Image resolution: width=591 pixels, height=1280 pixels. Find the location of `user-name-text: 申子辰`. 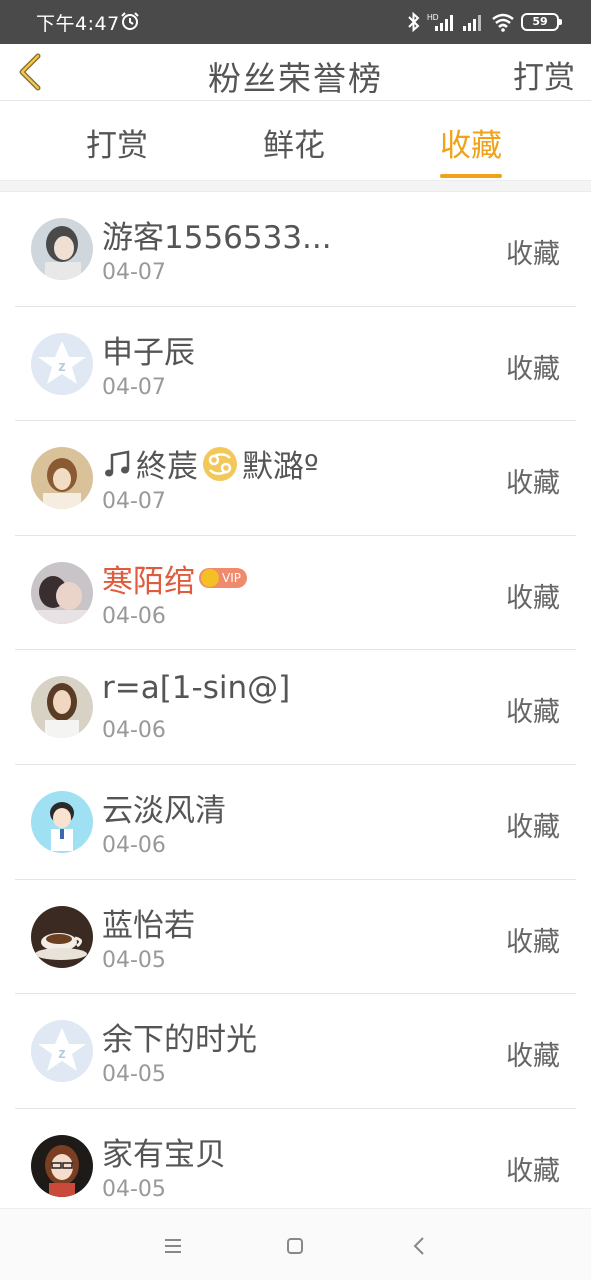

user-name-text: 申子辰 is located at coordinates (148, 352).